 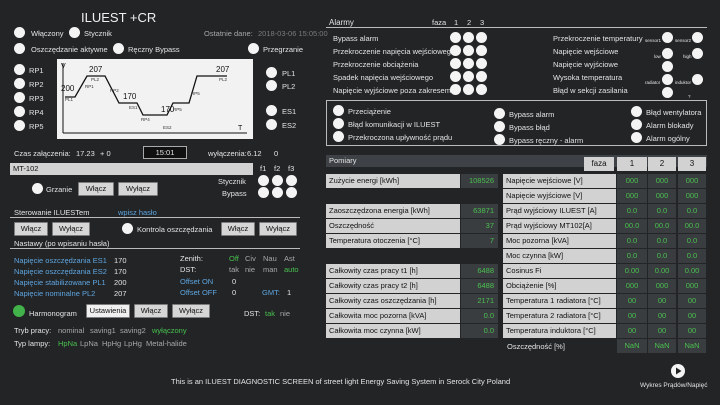 I want to click on ctl-wylacz-button: Wyłącz, so click(x=71, y=229).